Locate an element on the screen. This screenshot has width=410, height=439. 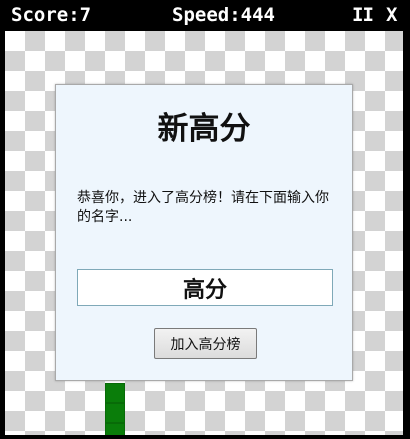
score-display: Score:7 is located at coordinates (51, 15).